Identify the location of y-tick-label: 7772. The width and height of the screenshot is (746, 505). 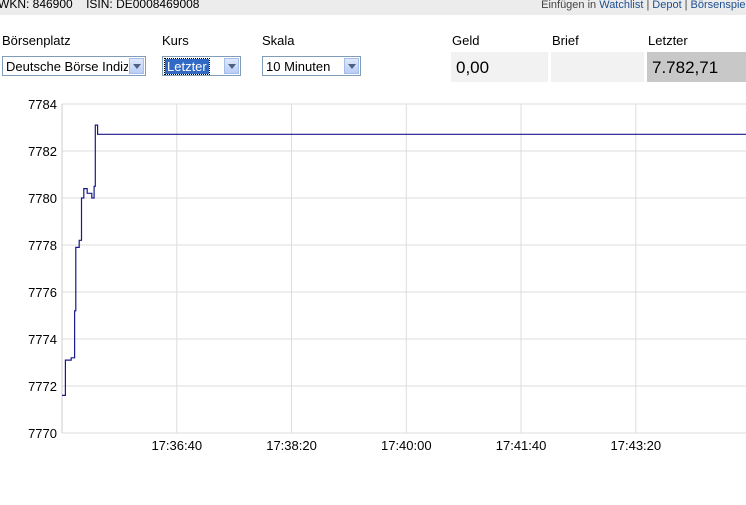
(42, 386).